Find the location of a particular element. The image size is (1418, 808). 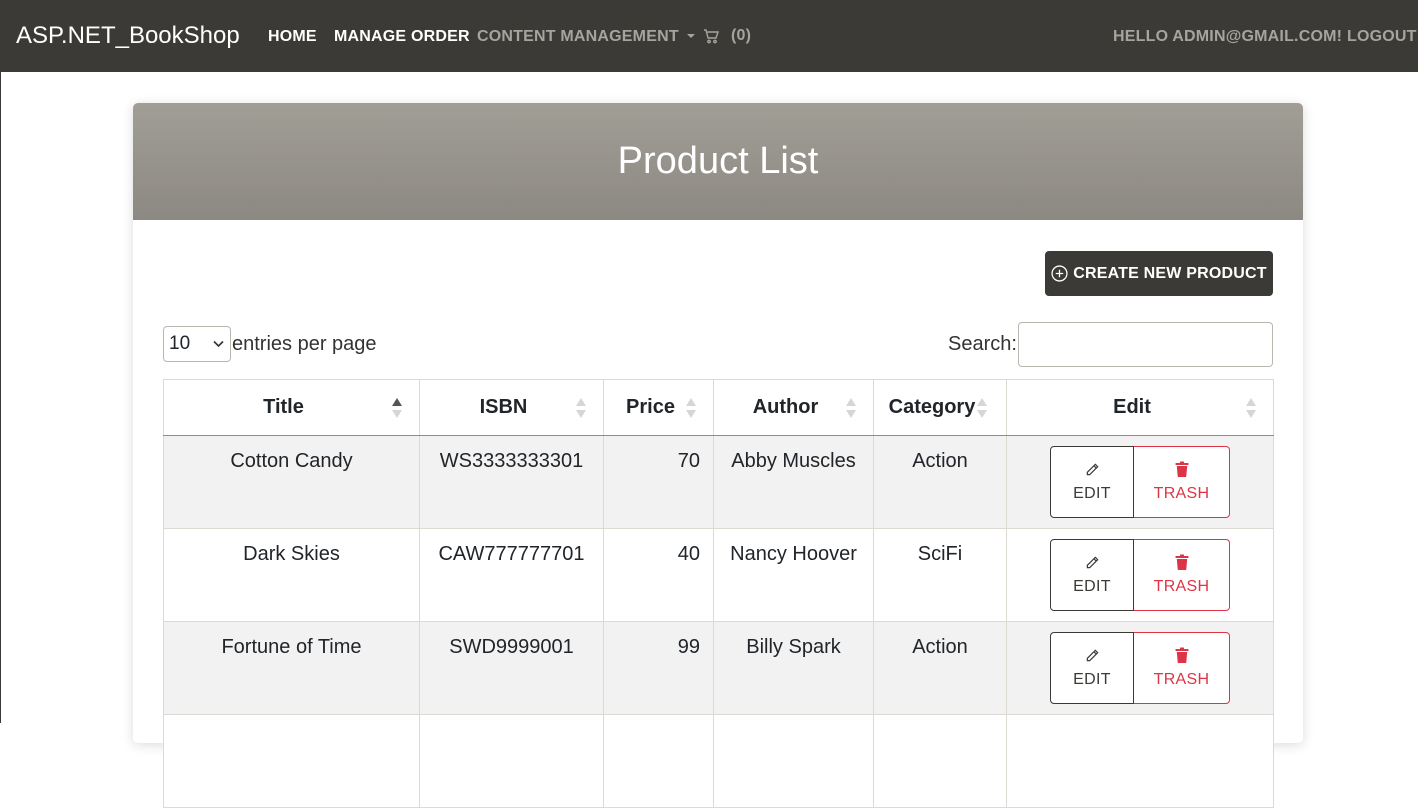

card-header: Product List is located at coordinates (718, 161).